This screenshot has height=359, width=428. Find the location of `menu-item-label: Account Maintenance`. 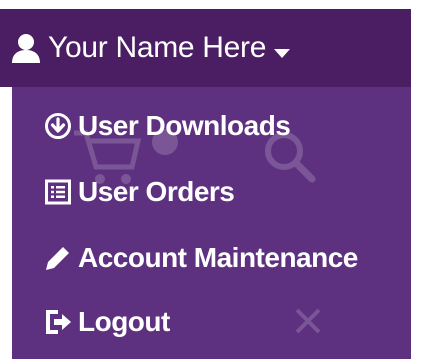

menu-item-label: Account Maintenance is located at coordinates (218, 257).